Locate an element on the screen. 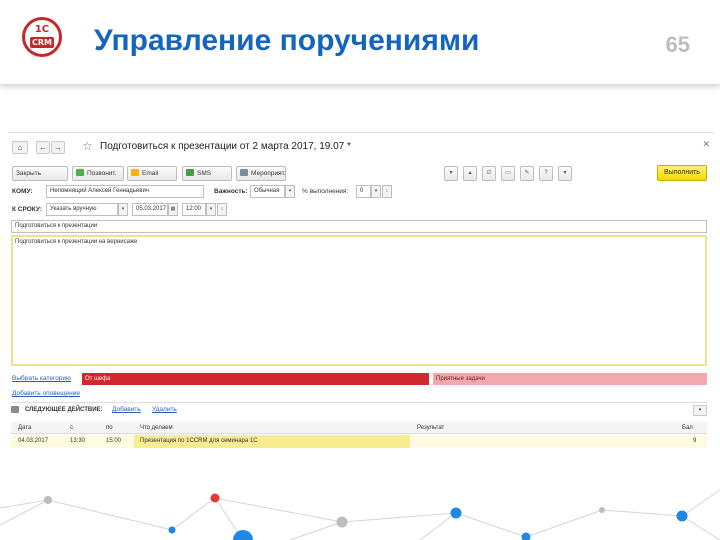  collapse-icon is located at coordinates (15, 409).